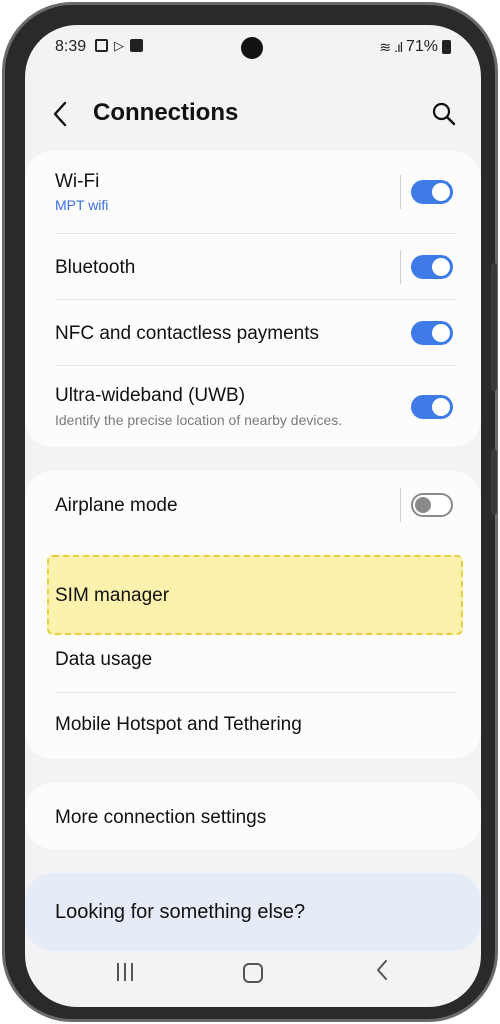 The image size is (500, 1024). I want to click on status-bar: 8:39 ▷ ≋ .ıl 71%, so click(253, 47).